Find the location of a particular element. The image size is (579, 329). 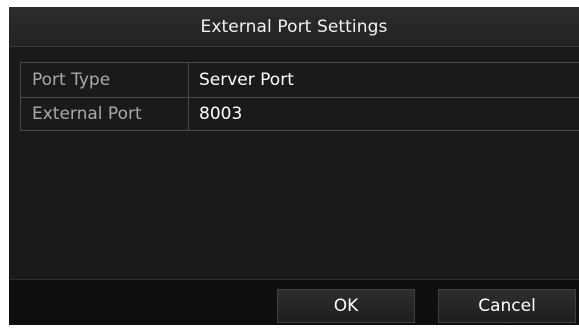

dialog-title: External Port Settings is located at coordinates (294, 26).